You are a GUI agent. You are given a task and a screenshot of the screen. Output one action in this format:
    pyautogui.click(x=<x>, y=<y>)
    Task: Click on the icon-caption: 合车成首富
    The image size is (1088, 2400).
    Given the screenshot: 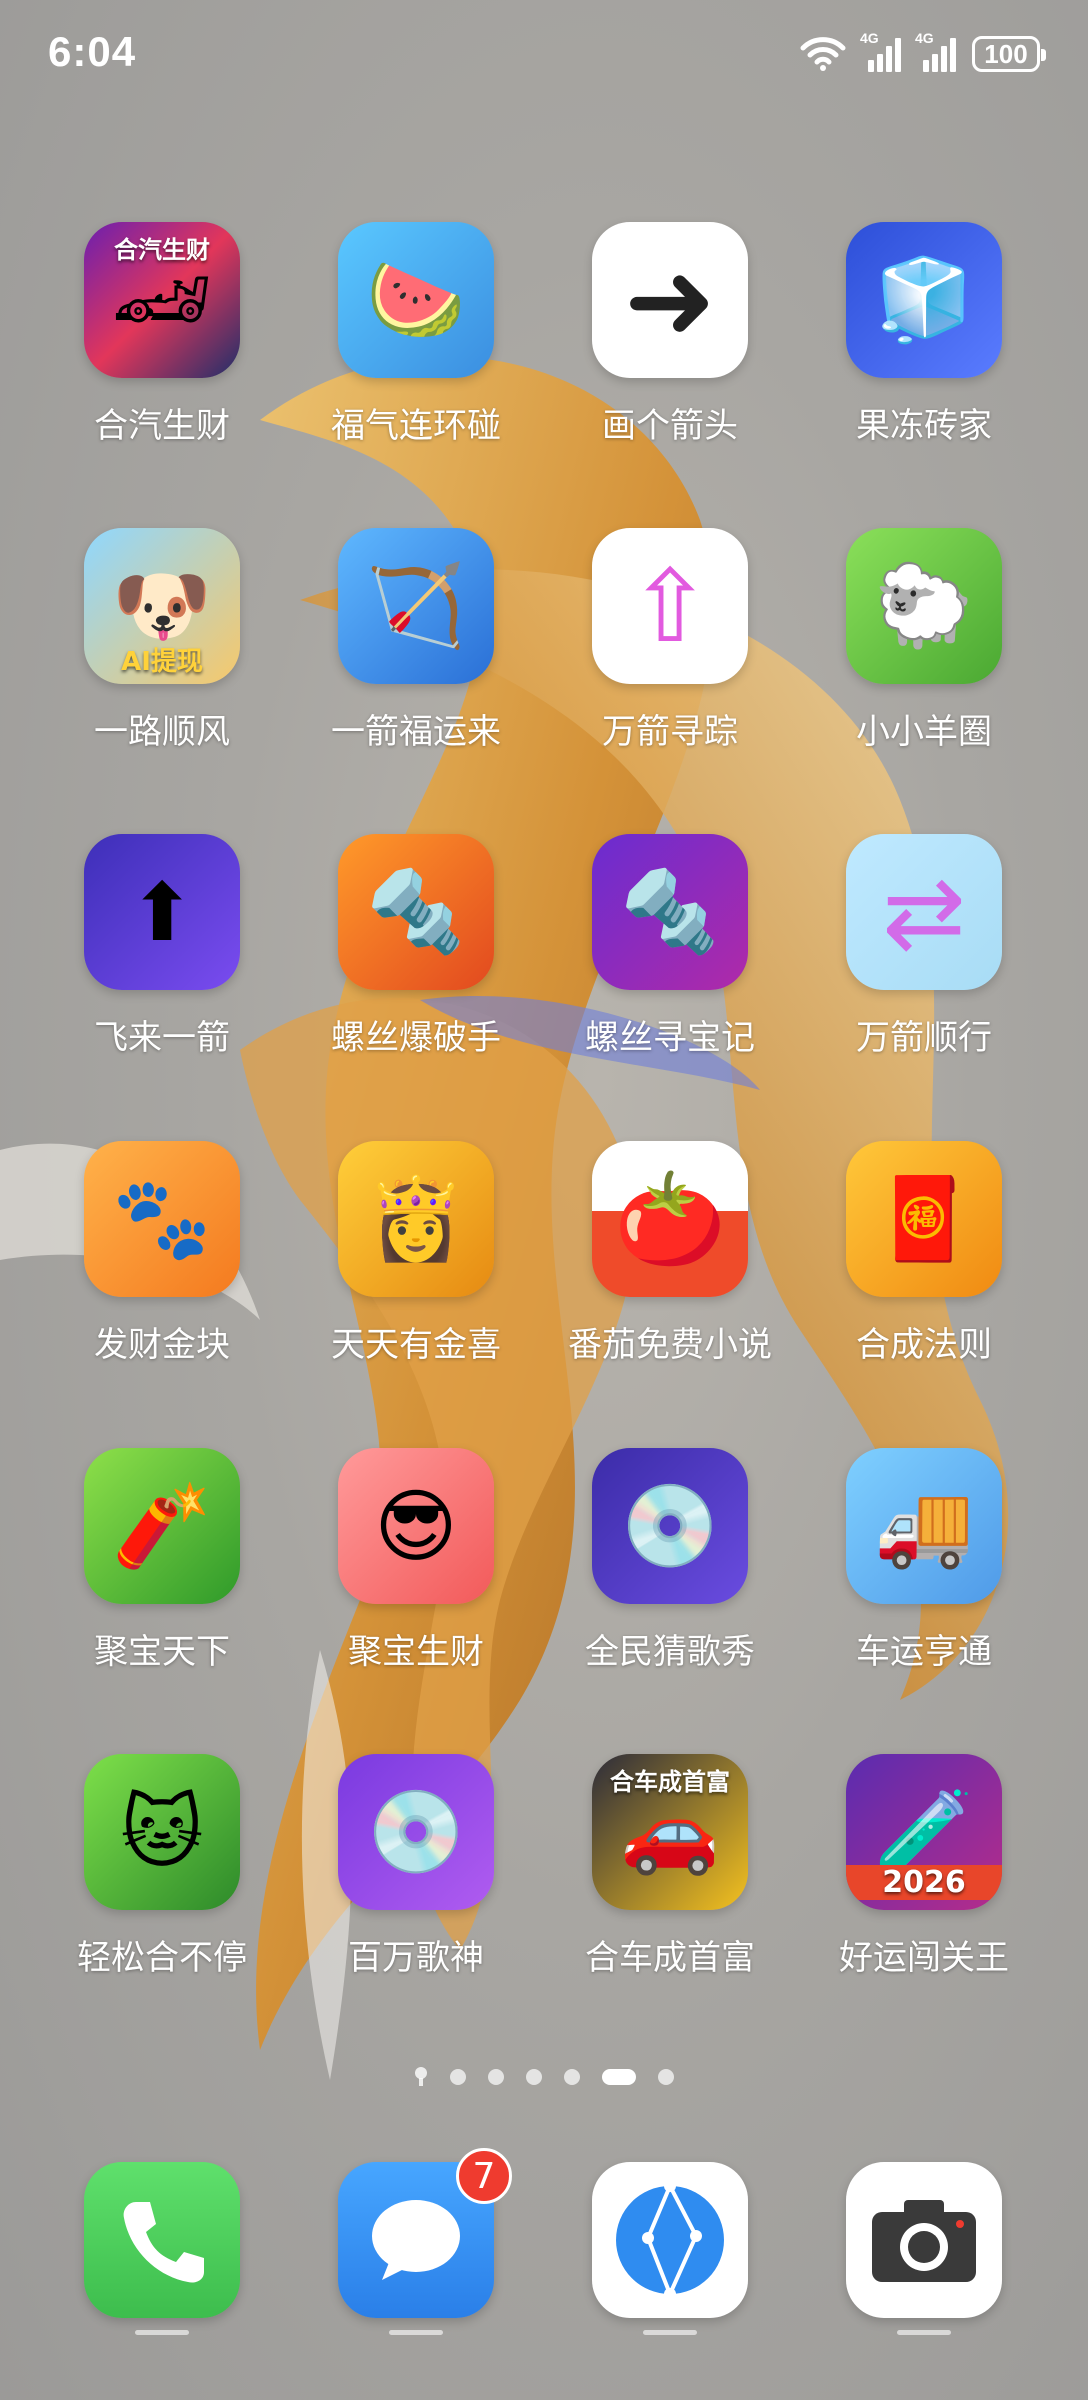 What is the action you would take?
    pyautogui.click(x=670, y=1782)
    